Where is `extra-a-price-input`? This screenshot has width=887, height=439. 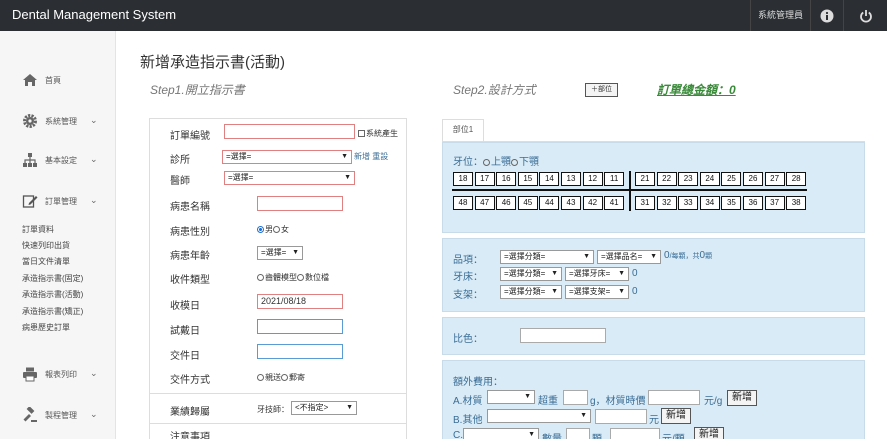 extra-a-price-input is located at coordinates (674, 397).